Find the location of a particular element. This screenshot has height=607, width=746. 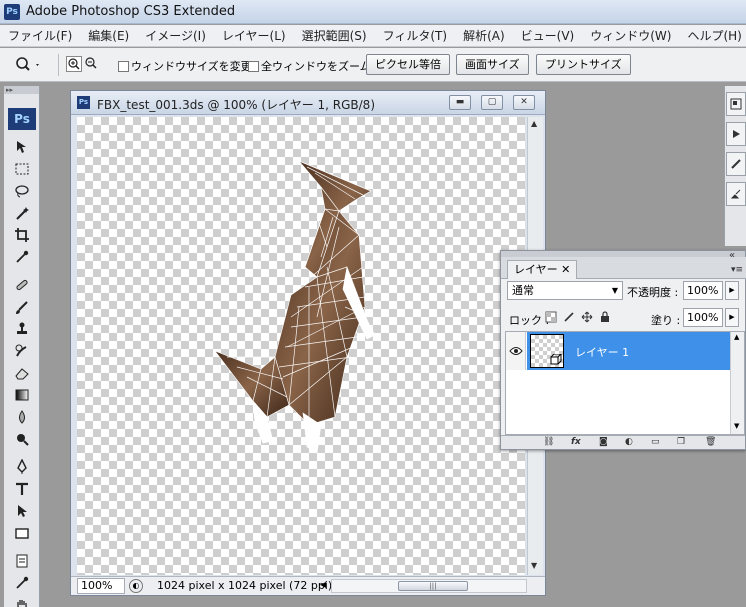

fit-screen-button: 画面サイズ is located at coordinates (492, 64).